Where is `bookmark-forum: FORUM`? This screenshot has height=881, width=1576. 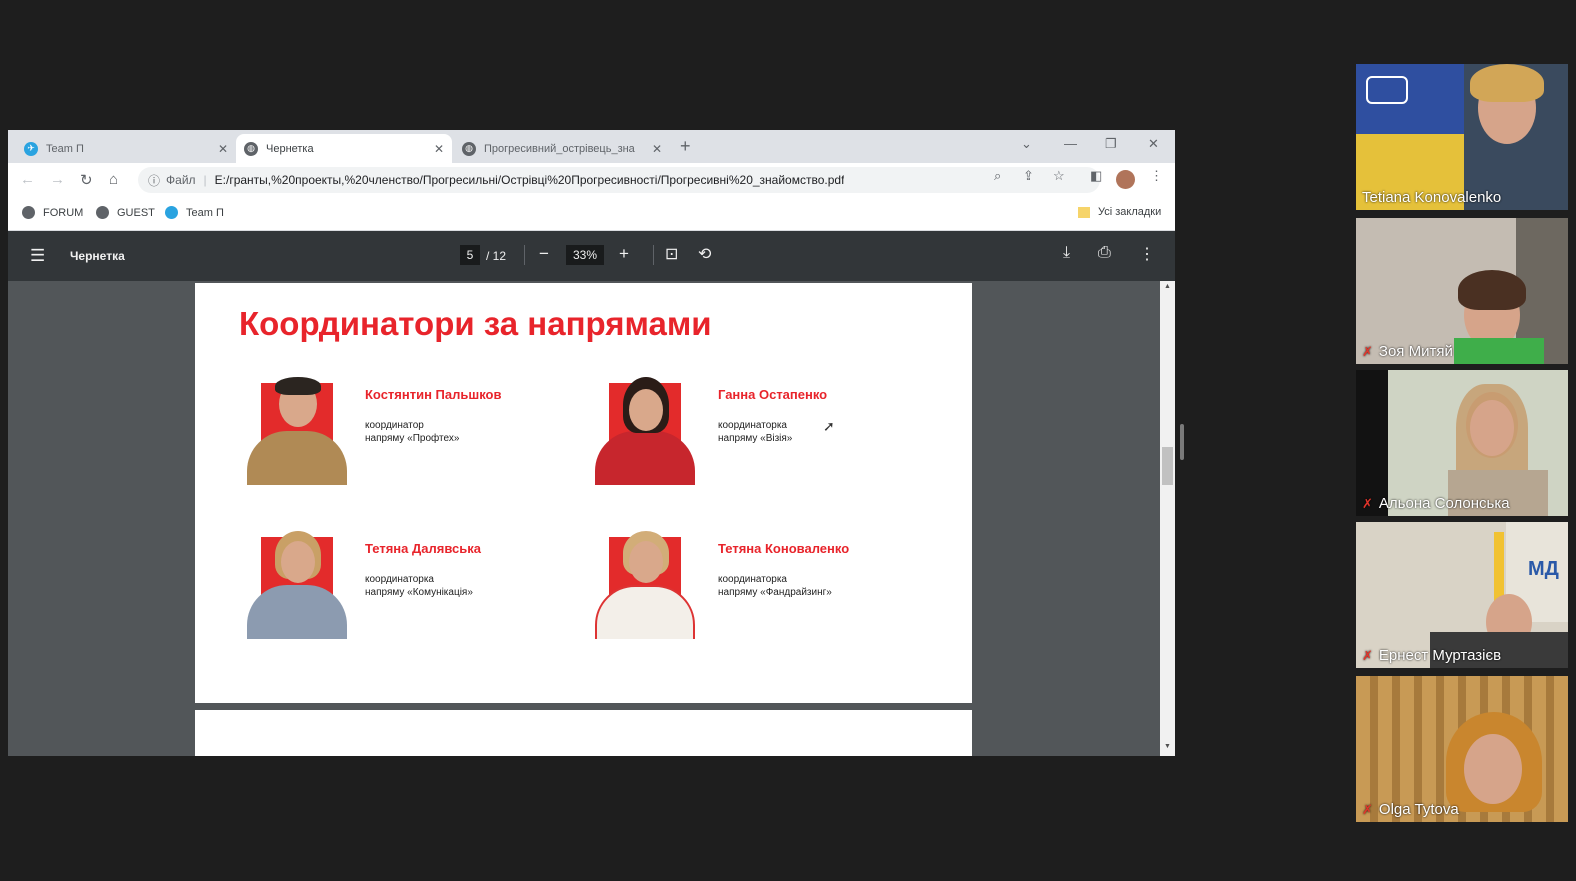
bookmark-forum: FORUM is located at coordinates (52, 212).